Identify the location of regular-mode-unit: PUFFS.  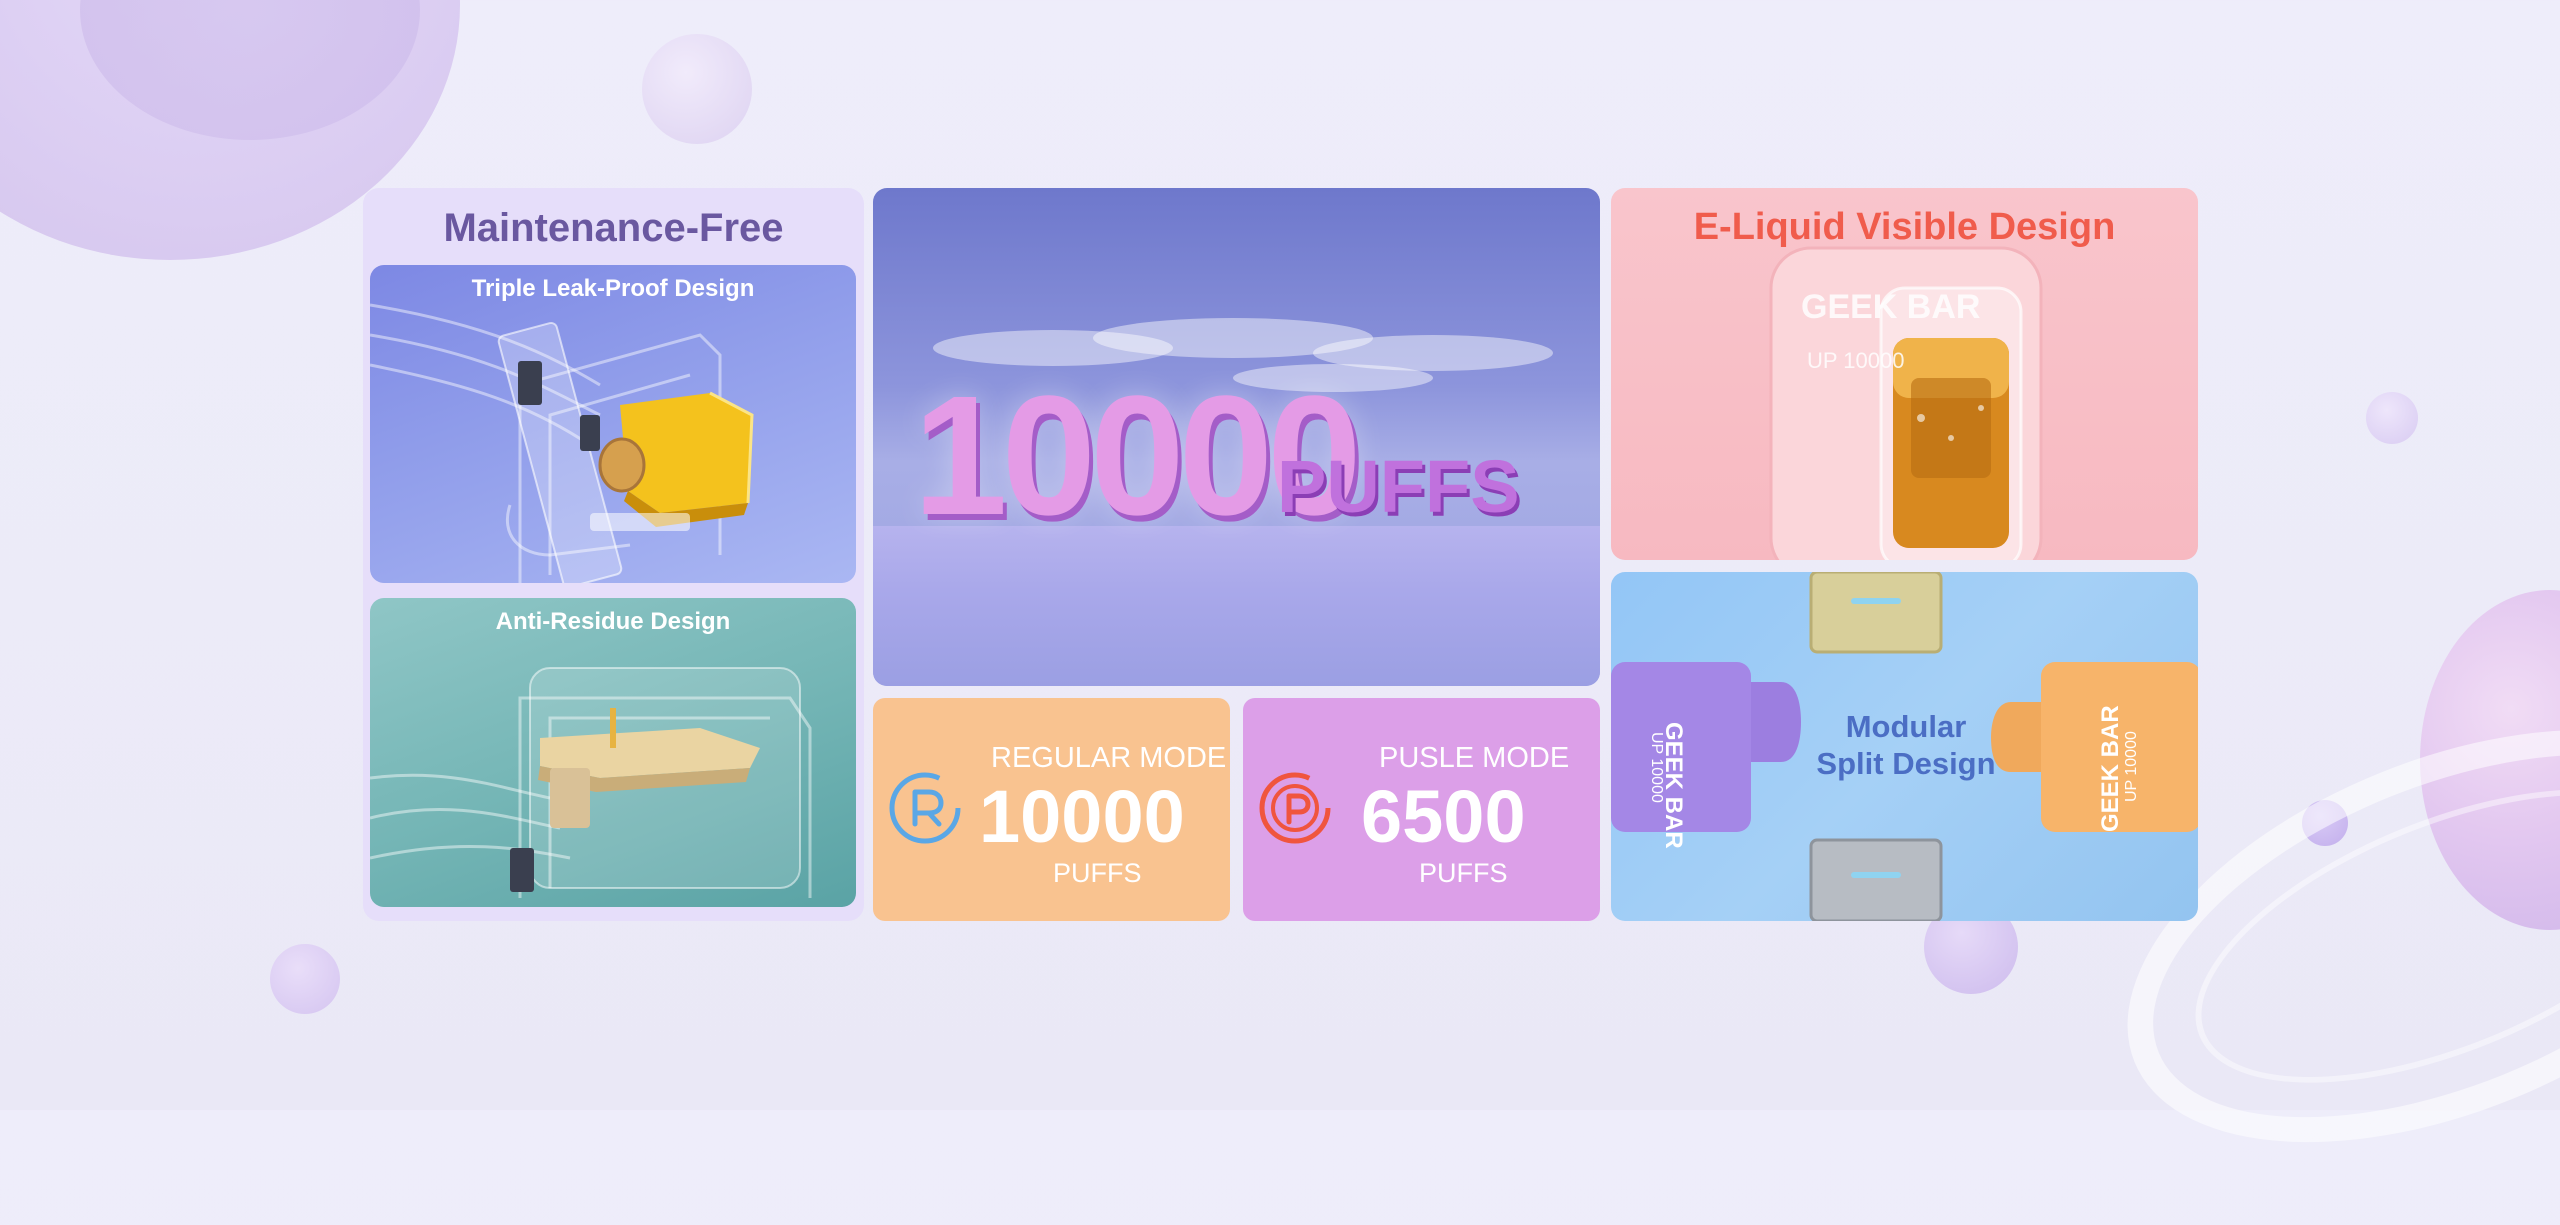
(1097, 873).